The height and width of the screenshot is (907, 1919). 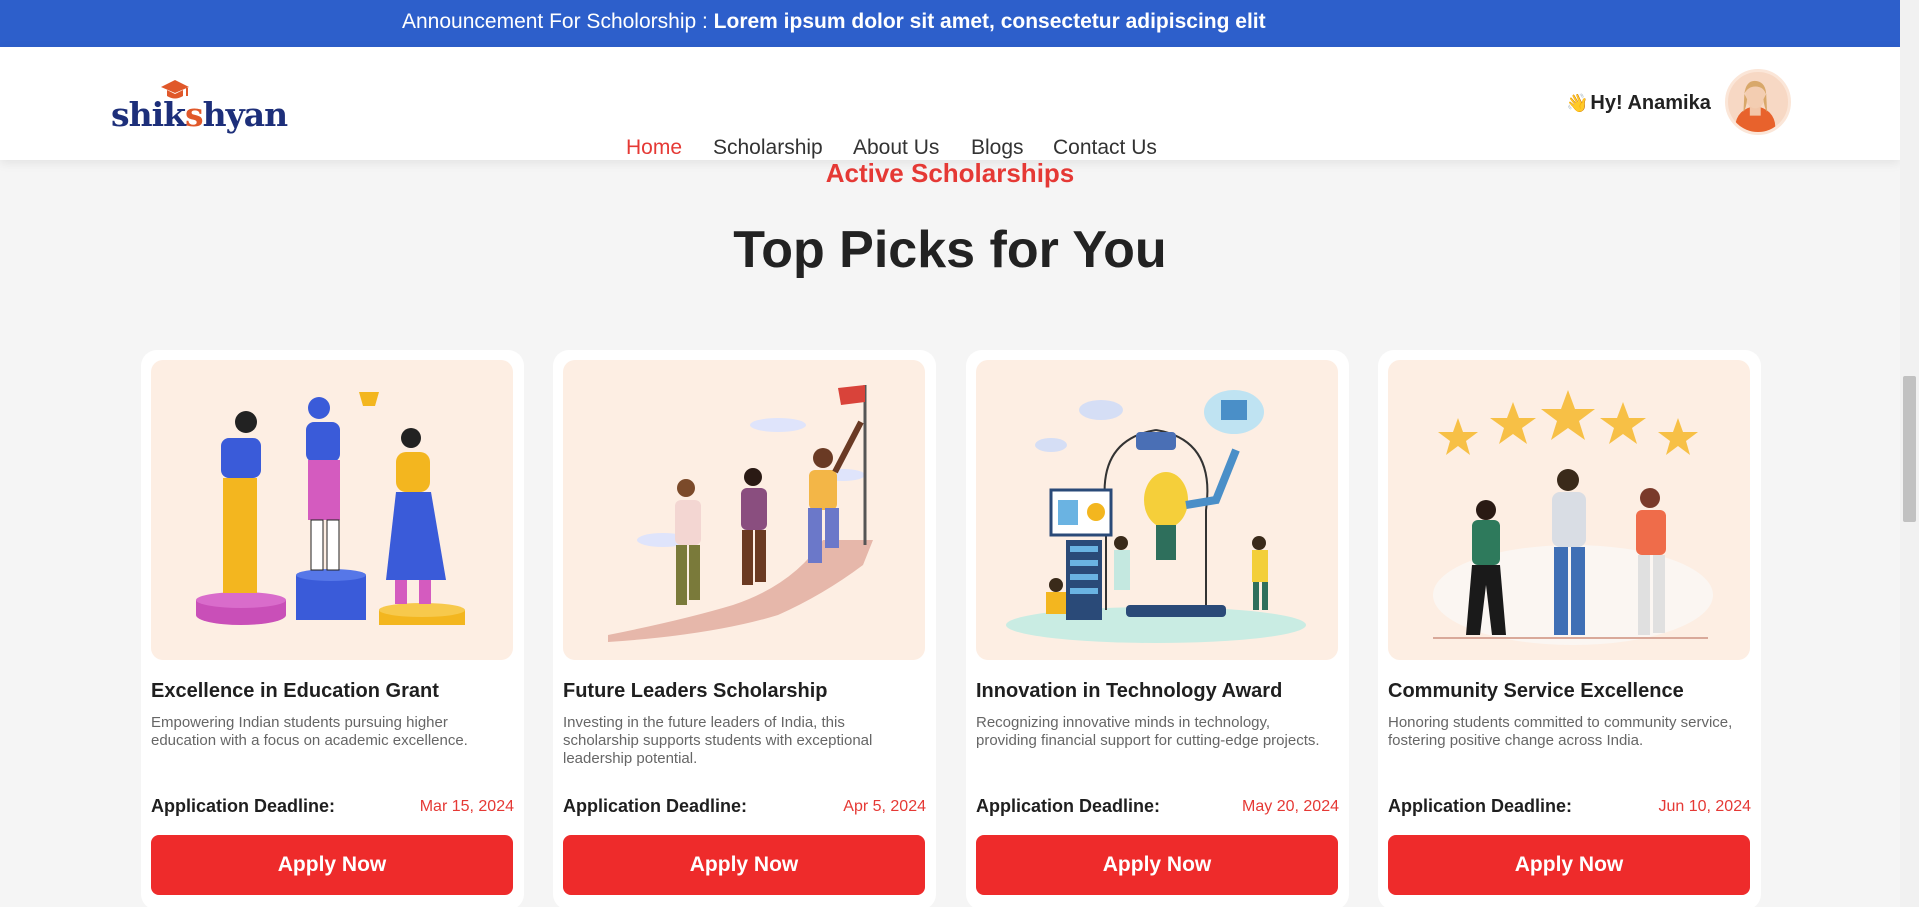 I want to click on waving-hand-icon: 👋, so click(x=1577, y=103).